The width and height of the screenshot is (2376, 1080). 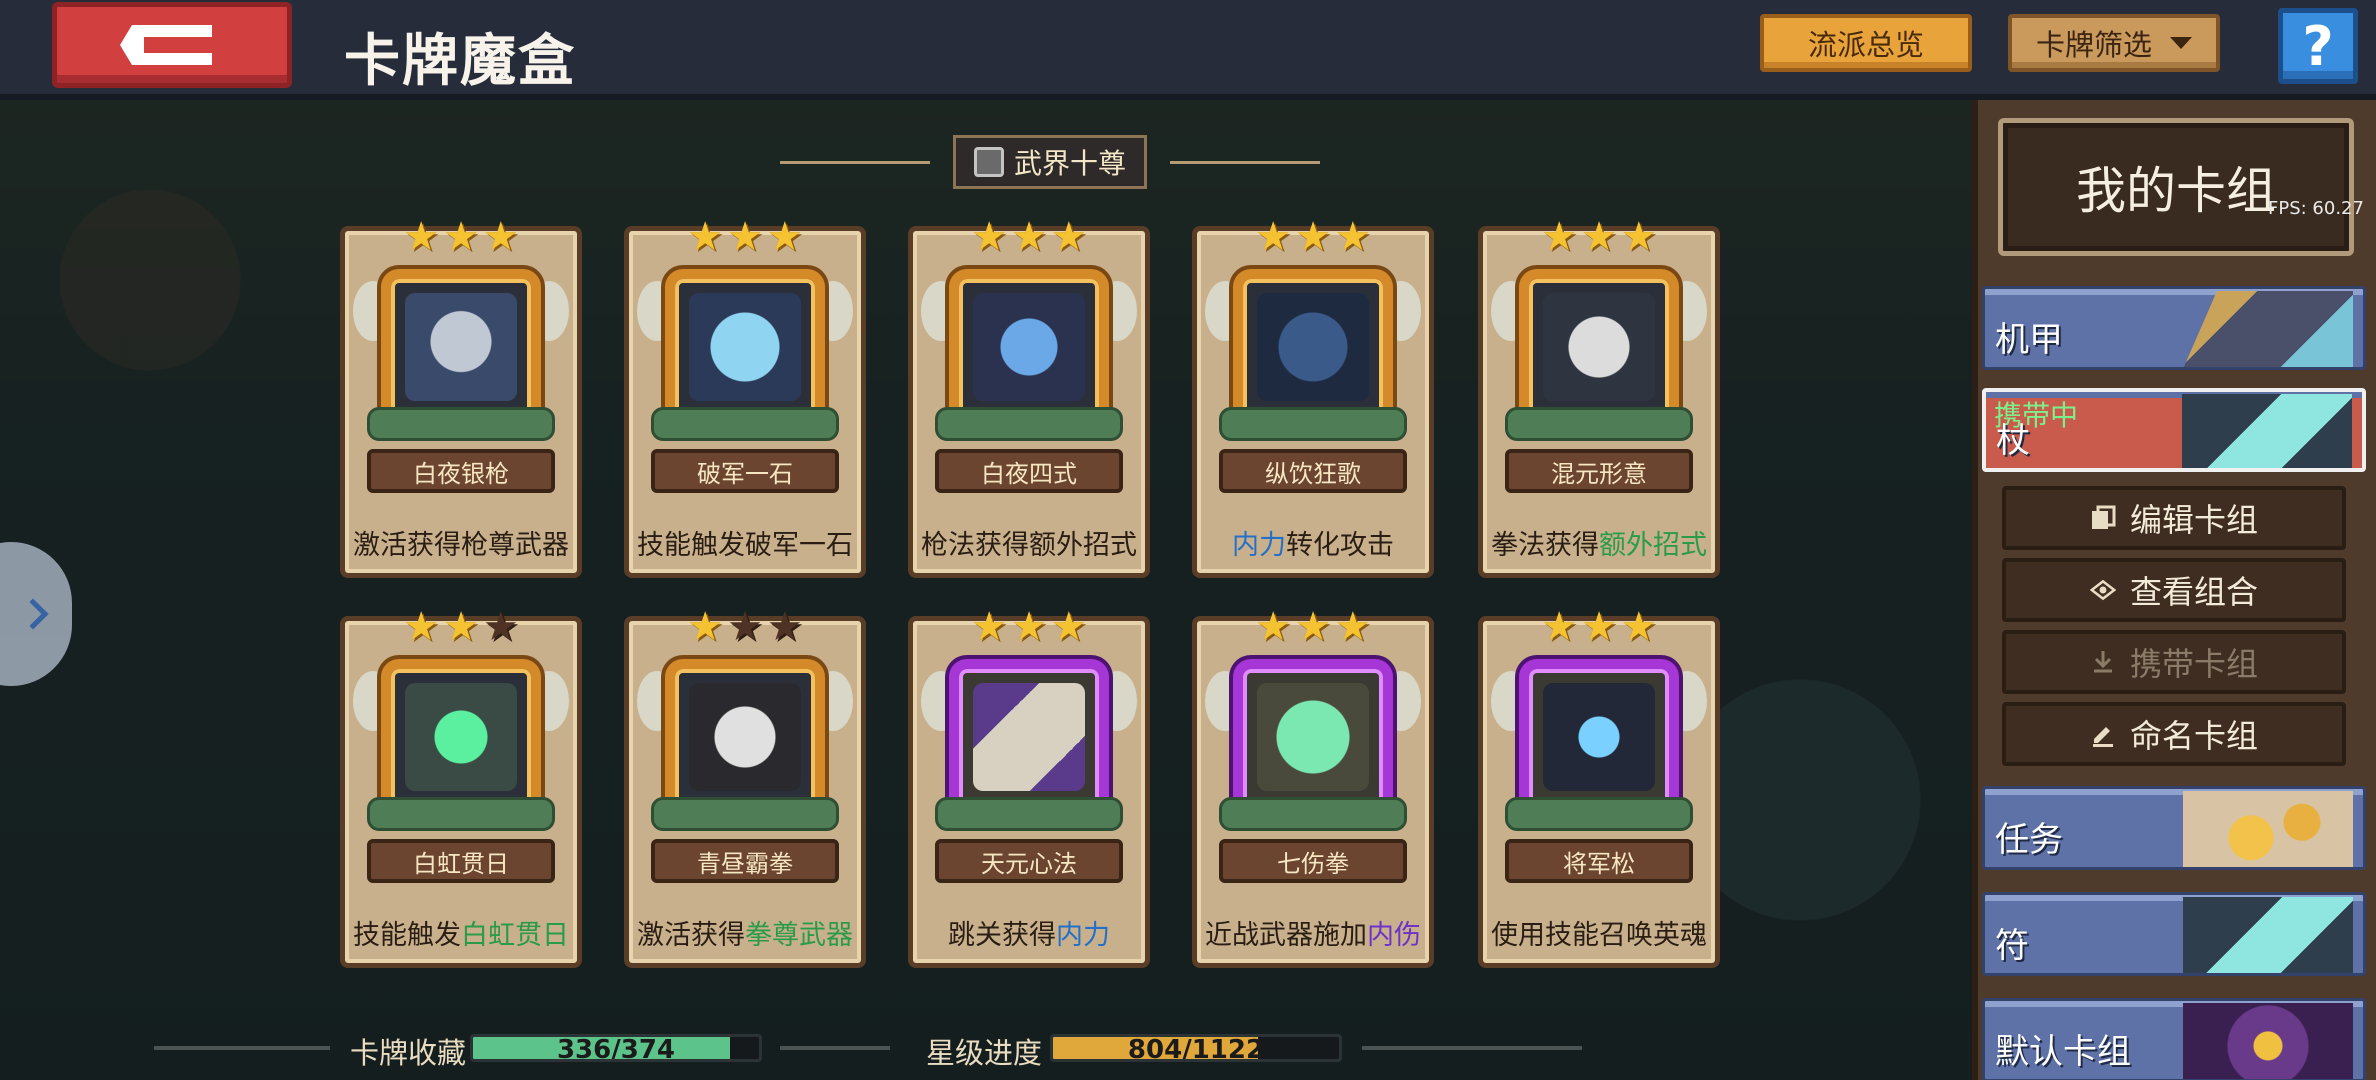 What do you see at coordinates (461, 397) in the screenshot?
I see `card: ★ ★ ★ 白夜银枪 激活获得枪尊武器` at bounding box center [461, 397].